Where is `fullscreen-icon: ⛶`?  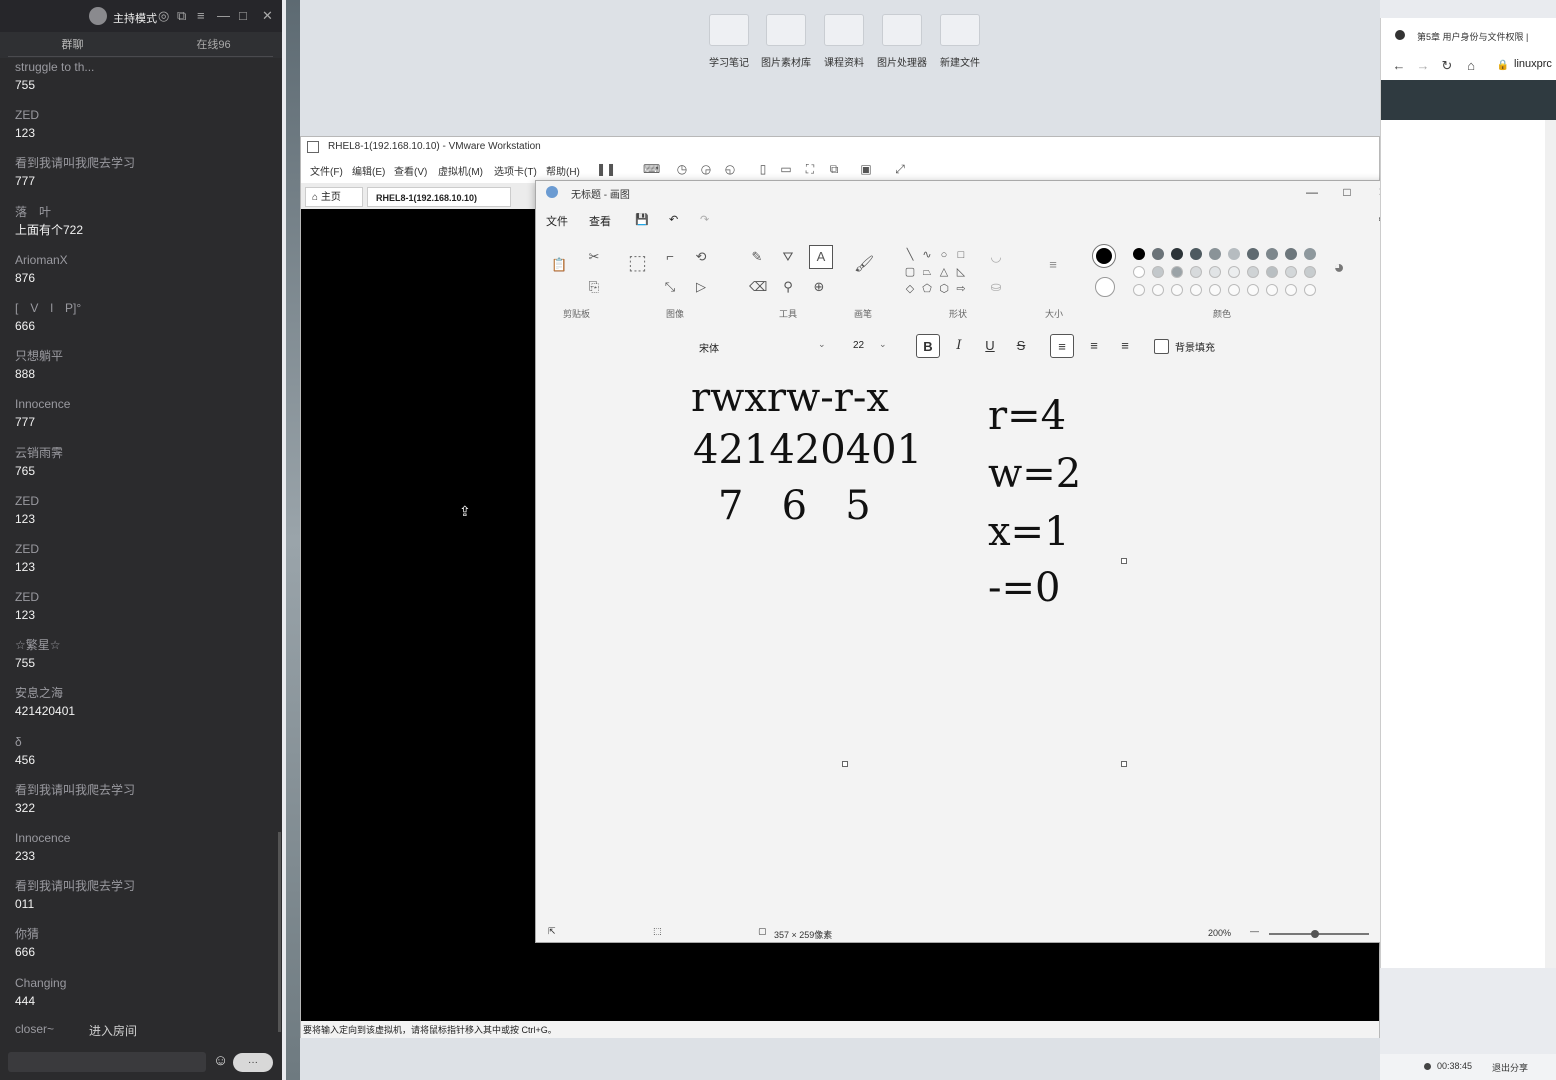 fullscreen-icon: ⛶ is located at coordinates (810, 169).